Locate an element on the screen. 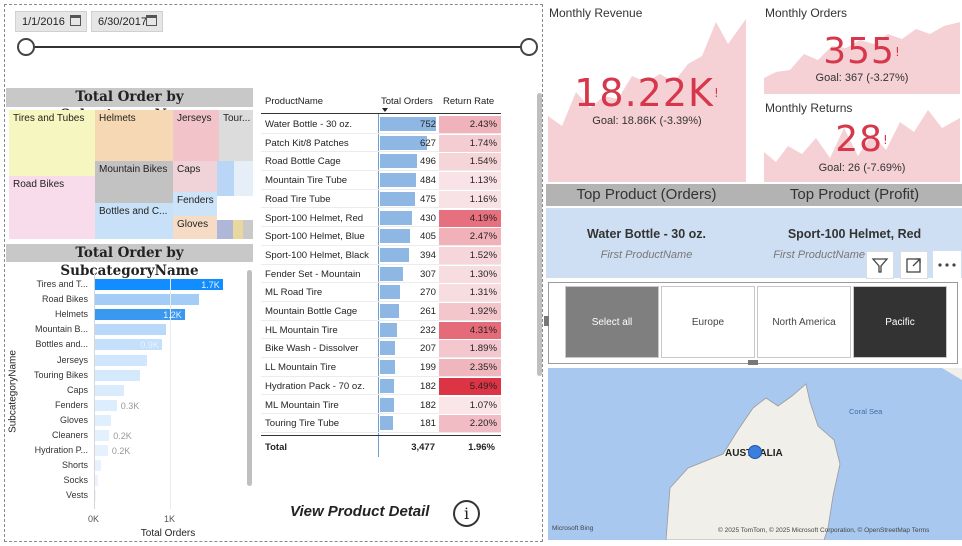  table-row: Water Bottle - 30 oz. 752 2.43% is located at coordinates (381, 124).